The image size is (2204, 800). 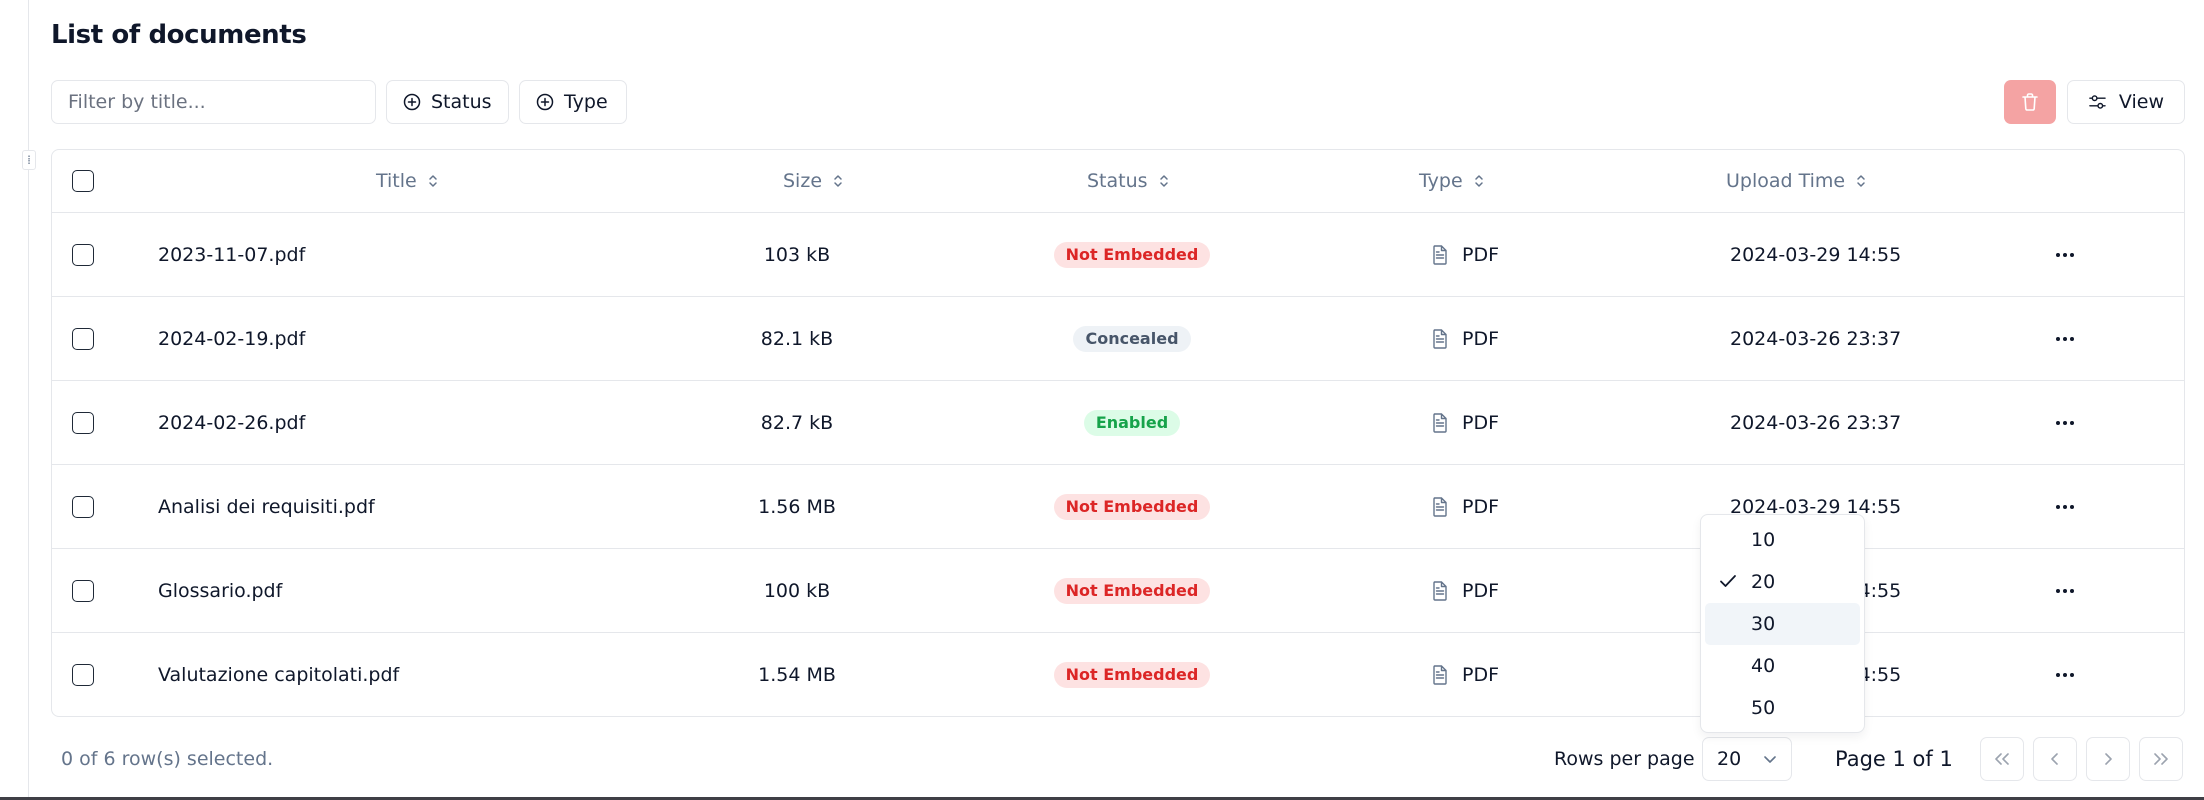 What do you see at coordinates (1763, 582) in the screenshot?
I see `rows-option-label: 20` at bounding box center [1763, 582].